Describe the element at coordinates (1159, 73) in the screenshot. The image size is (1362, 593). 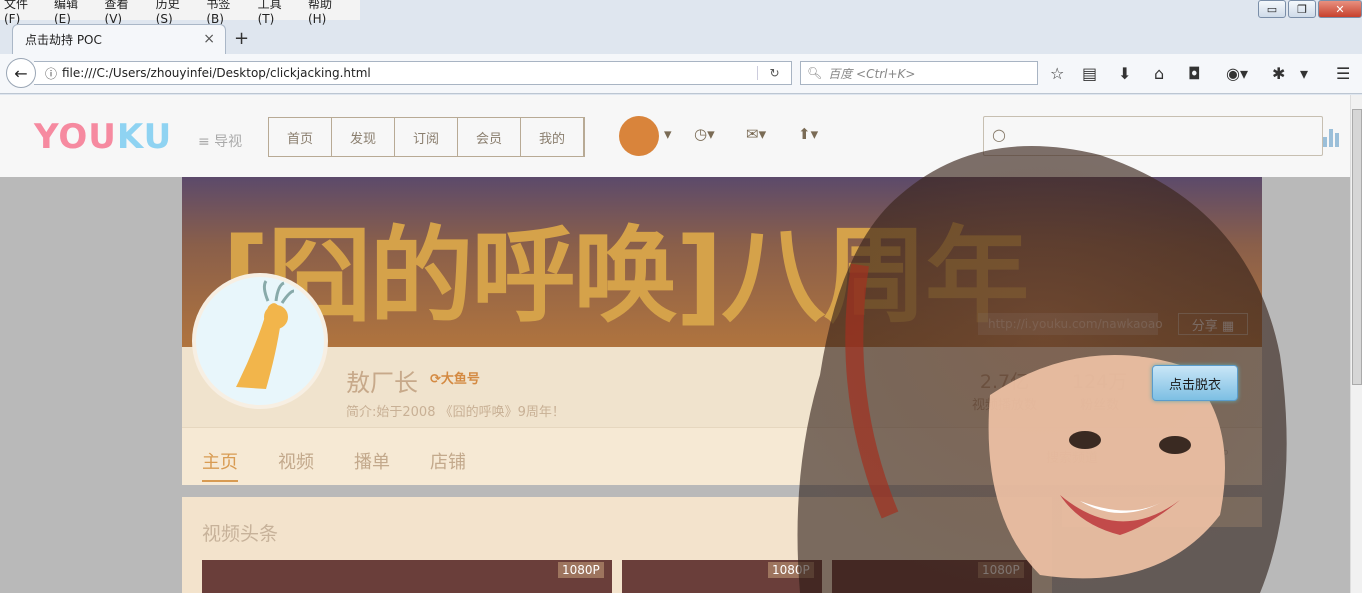
I see `home-icon: ⌂` at that location.